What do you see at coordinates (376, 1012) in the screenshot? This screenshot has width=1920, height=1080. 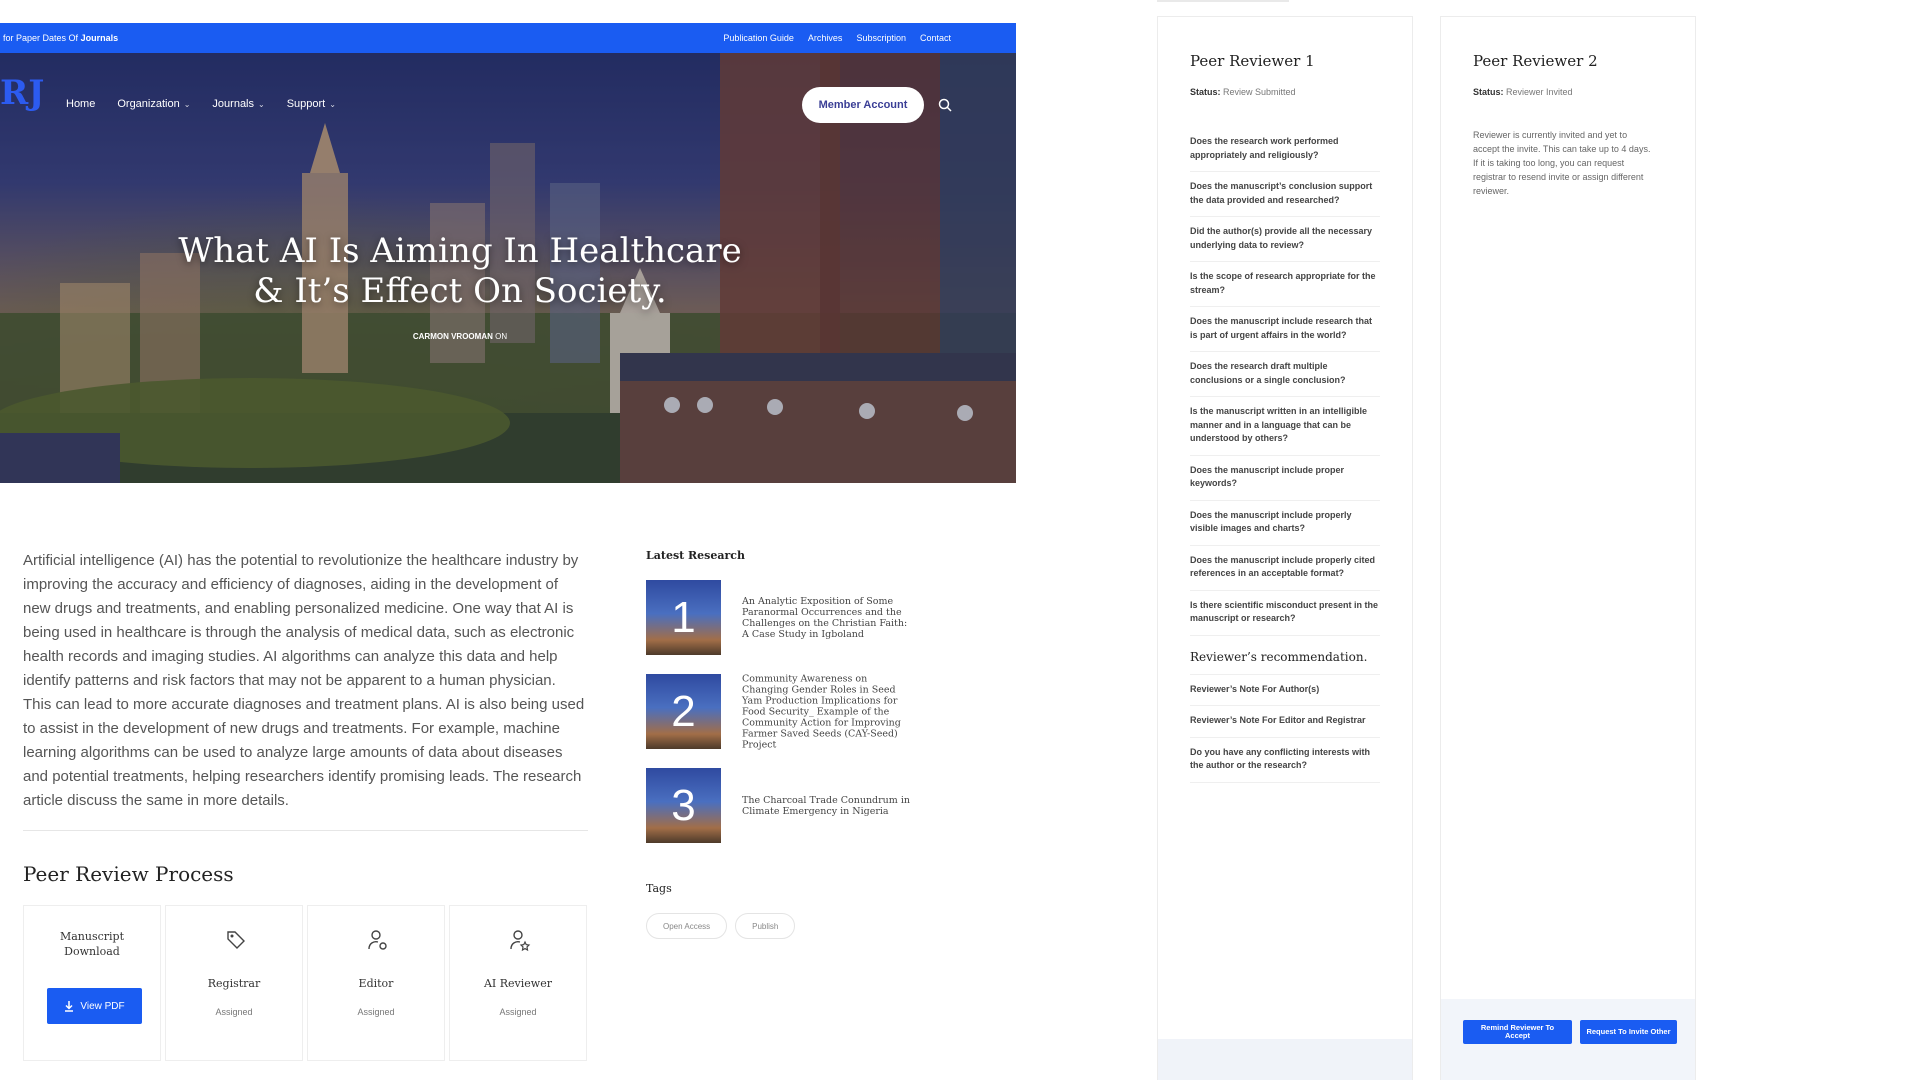 I see `editor-status: Assigned` at bounding box center [376, 1012].